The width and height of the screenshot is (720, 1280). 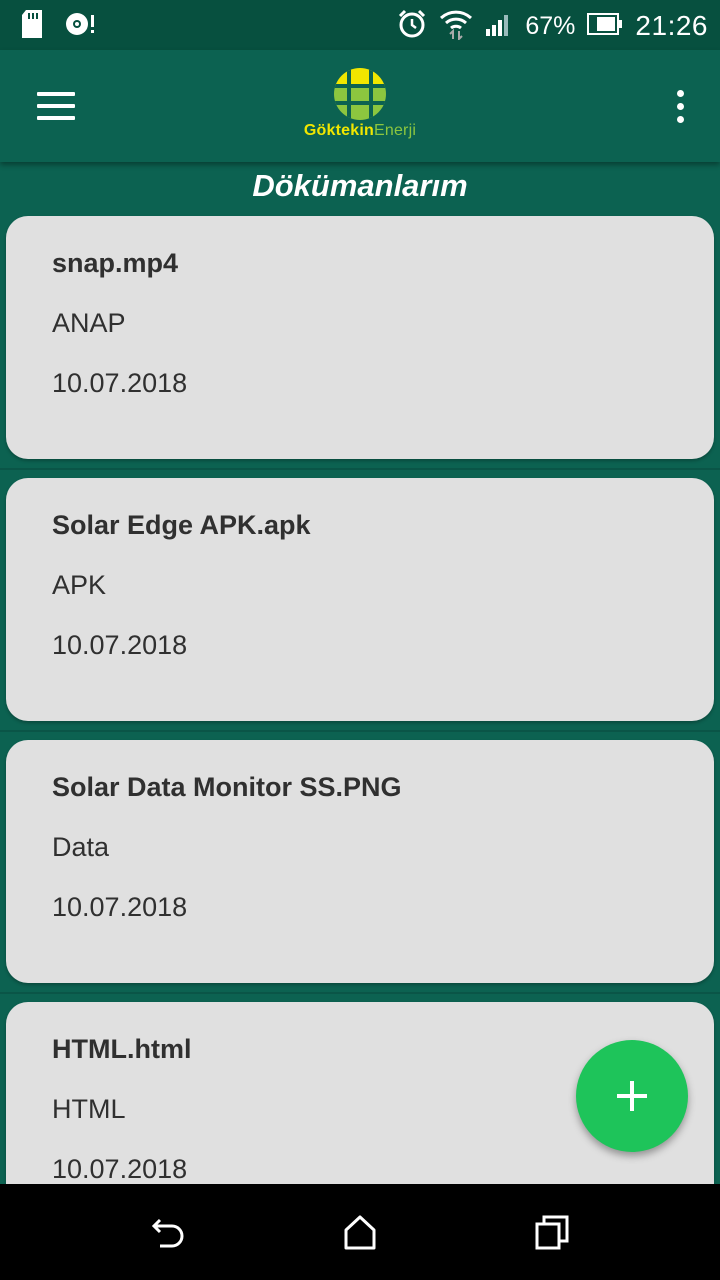 I want to click on logo-text-enerji: Enerji, so click(x=395, y=130).